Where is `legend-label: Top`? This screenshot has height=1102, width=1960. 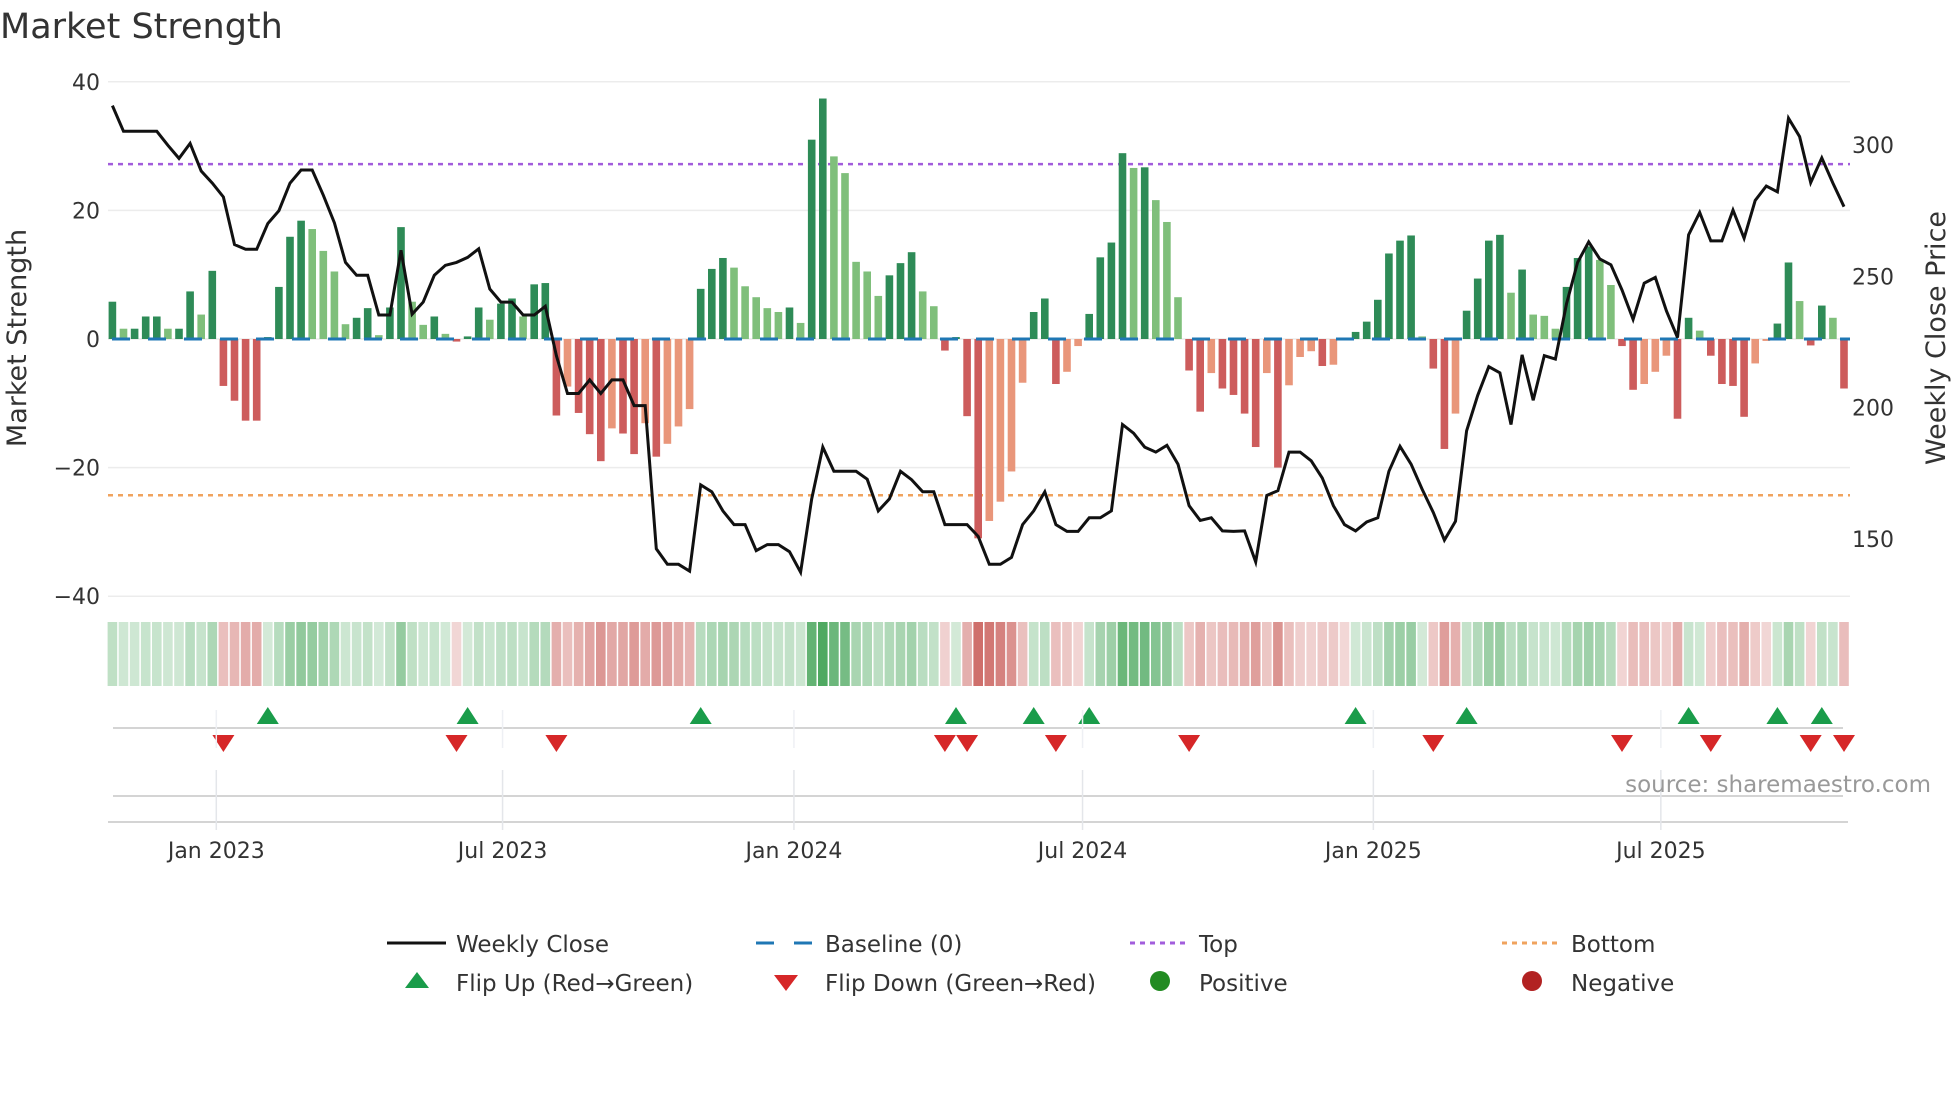 legend-label: Top is located at coordinates (1218, 945).